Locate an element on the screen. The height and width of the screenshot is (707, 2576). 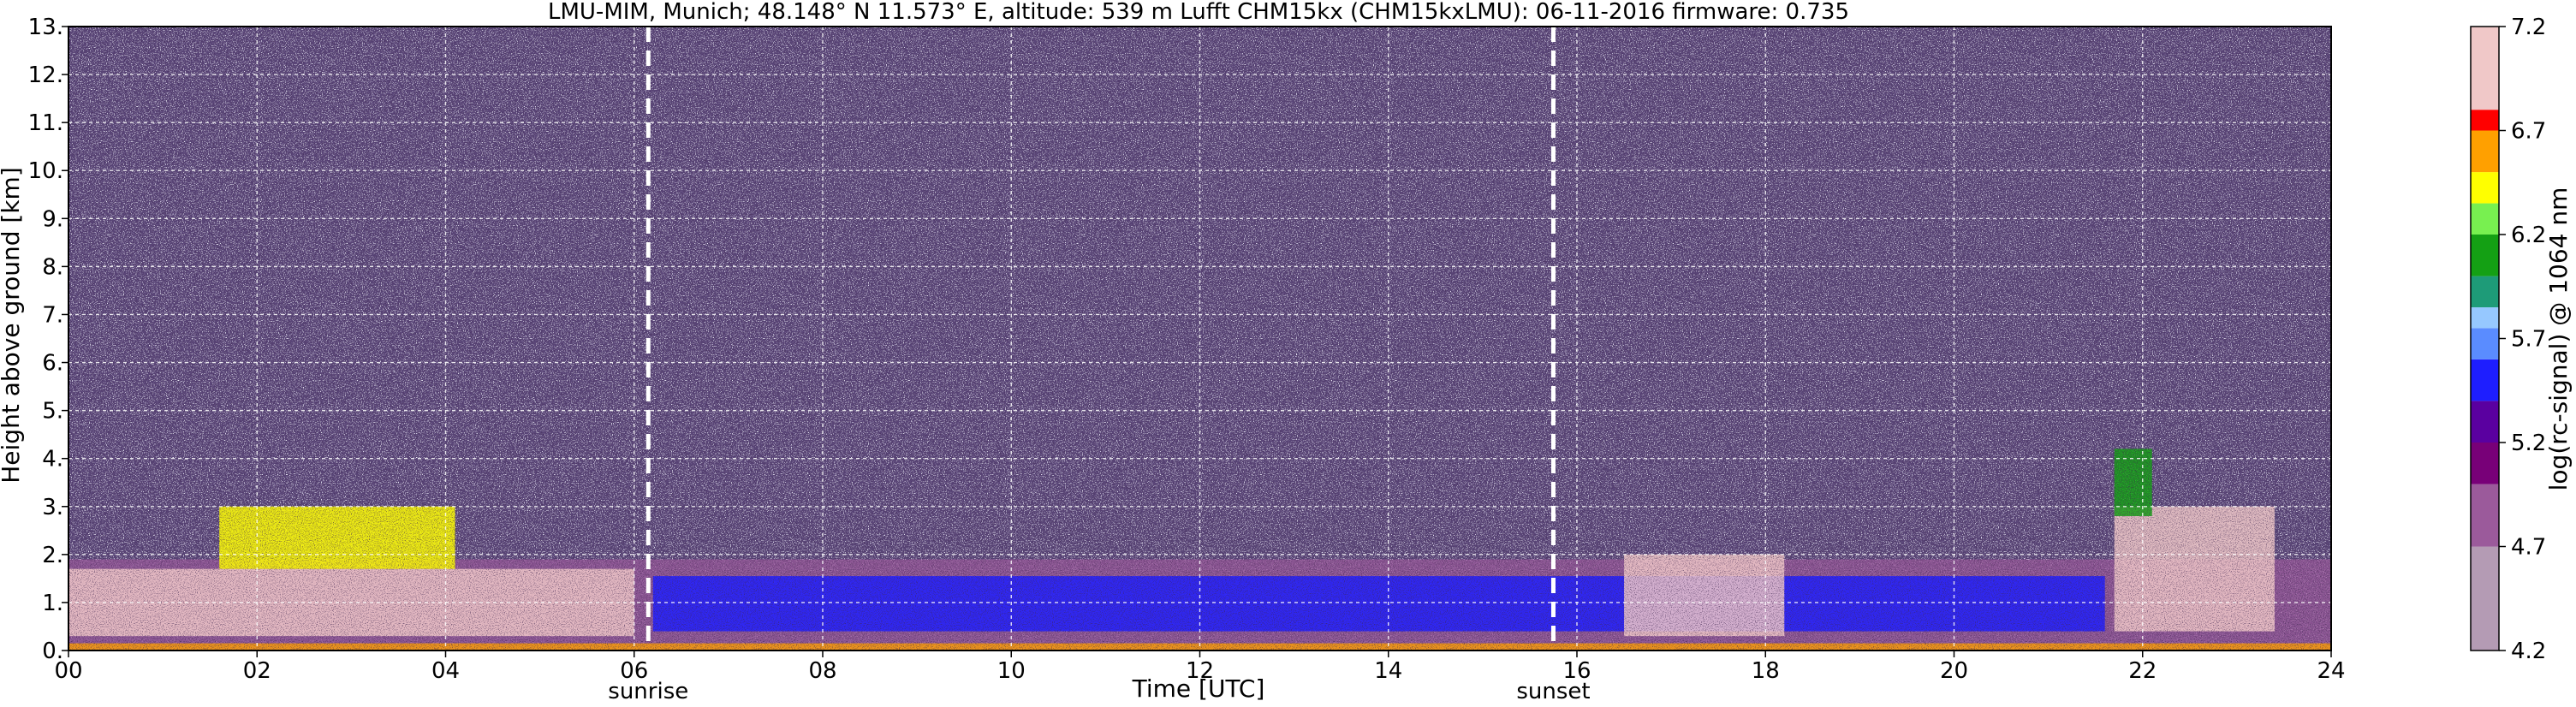
y-tick-label: 6. is located at coordinates (53, 364).